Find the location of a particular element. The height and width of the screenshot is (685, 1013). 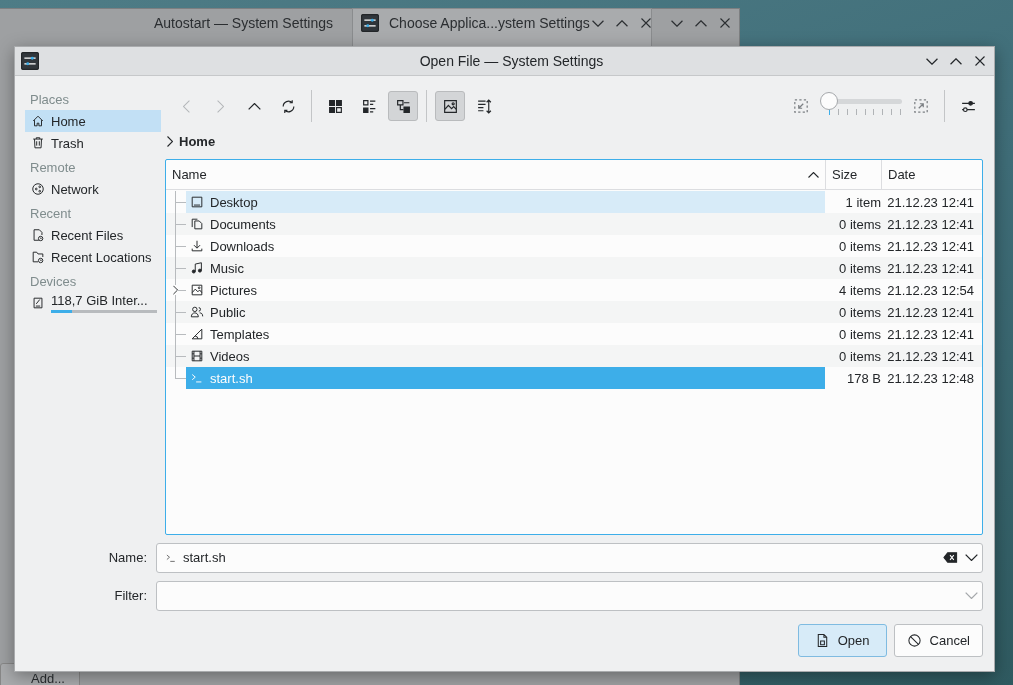

section-heading: Places is located at coordinates (50, 100).